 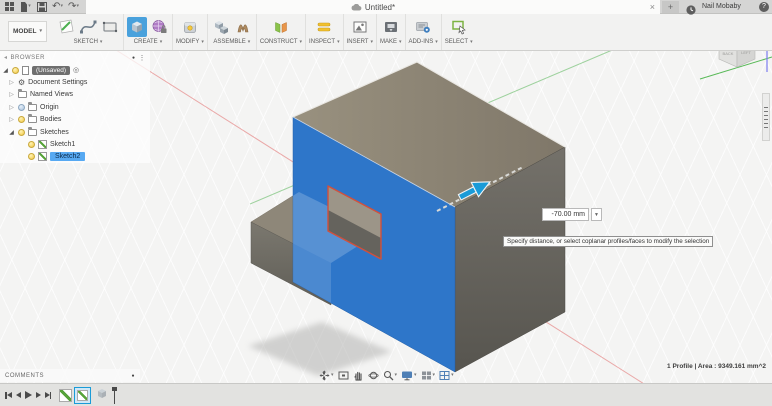 What do you see at coordinates (766, 117) in the screenshot?
I see `right-edge-tab` at bounding box center [766, 117].